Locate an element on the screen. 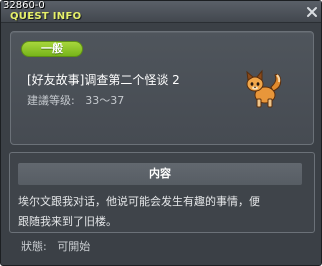  close-icon is located at coordinates (312, 12).